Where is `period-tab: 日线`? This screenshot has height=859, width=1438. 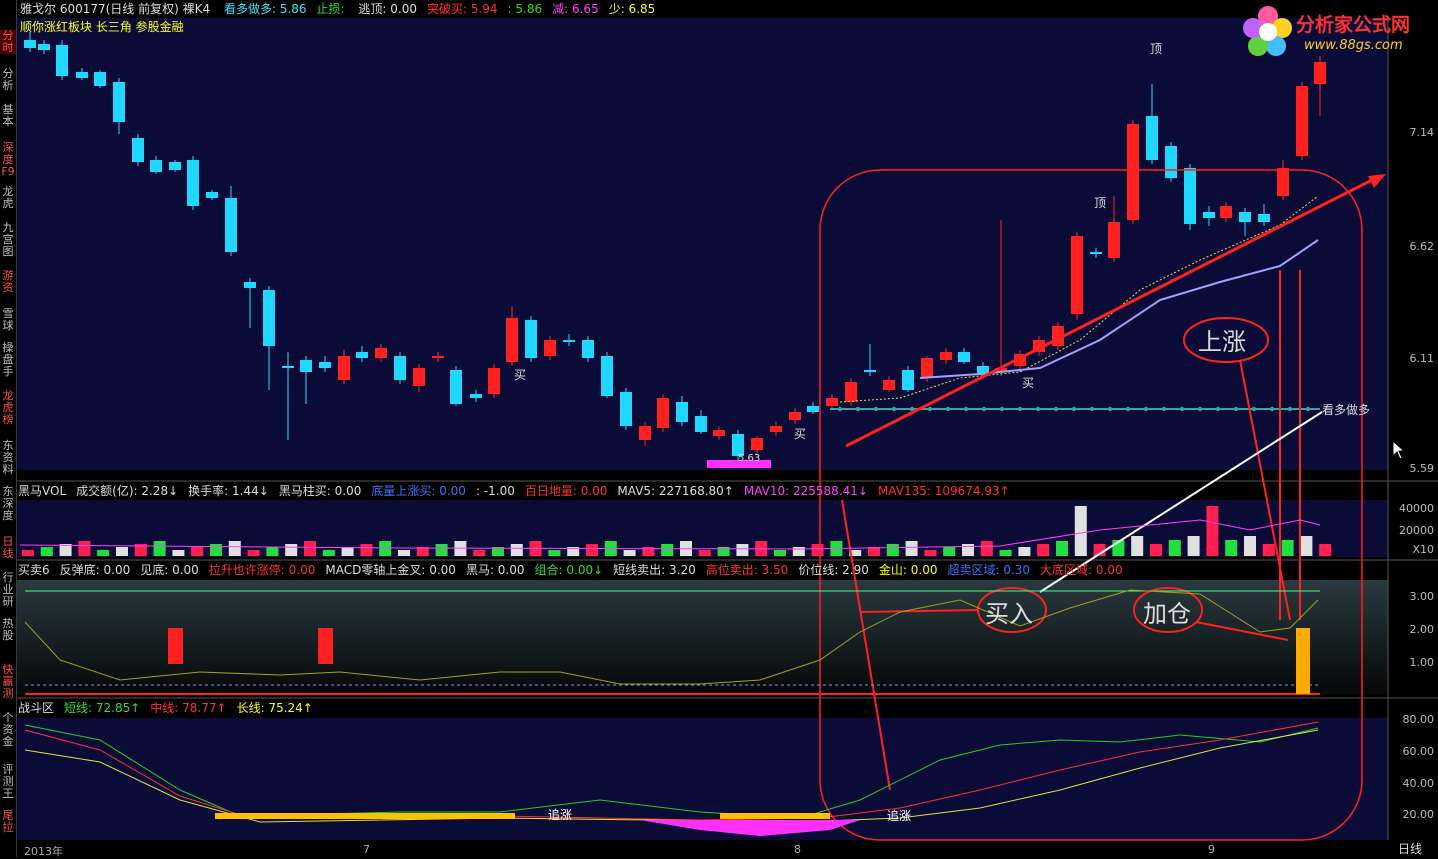 period-tab: 日线 is located at coordinates (1410, 848).